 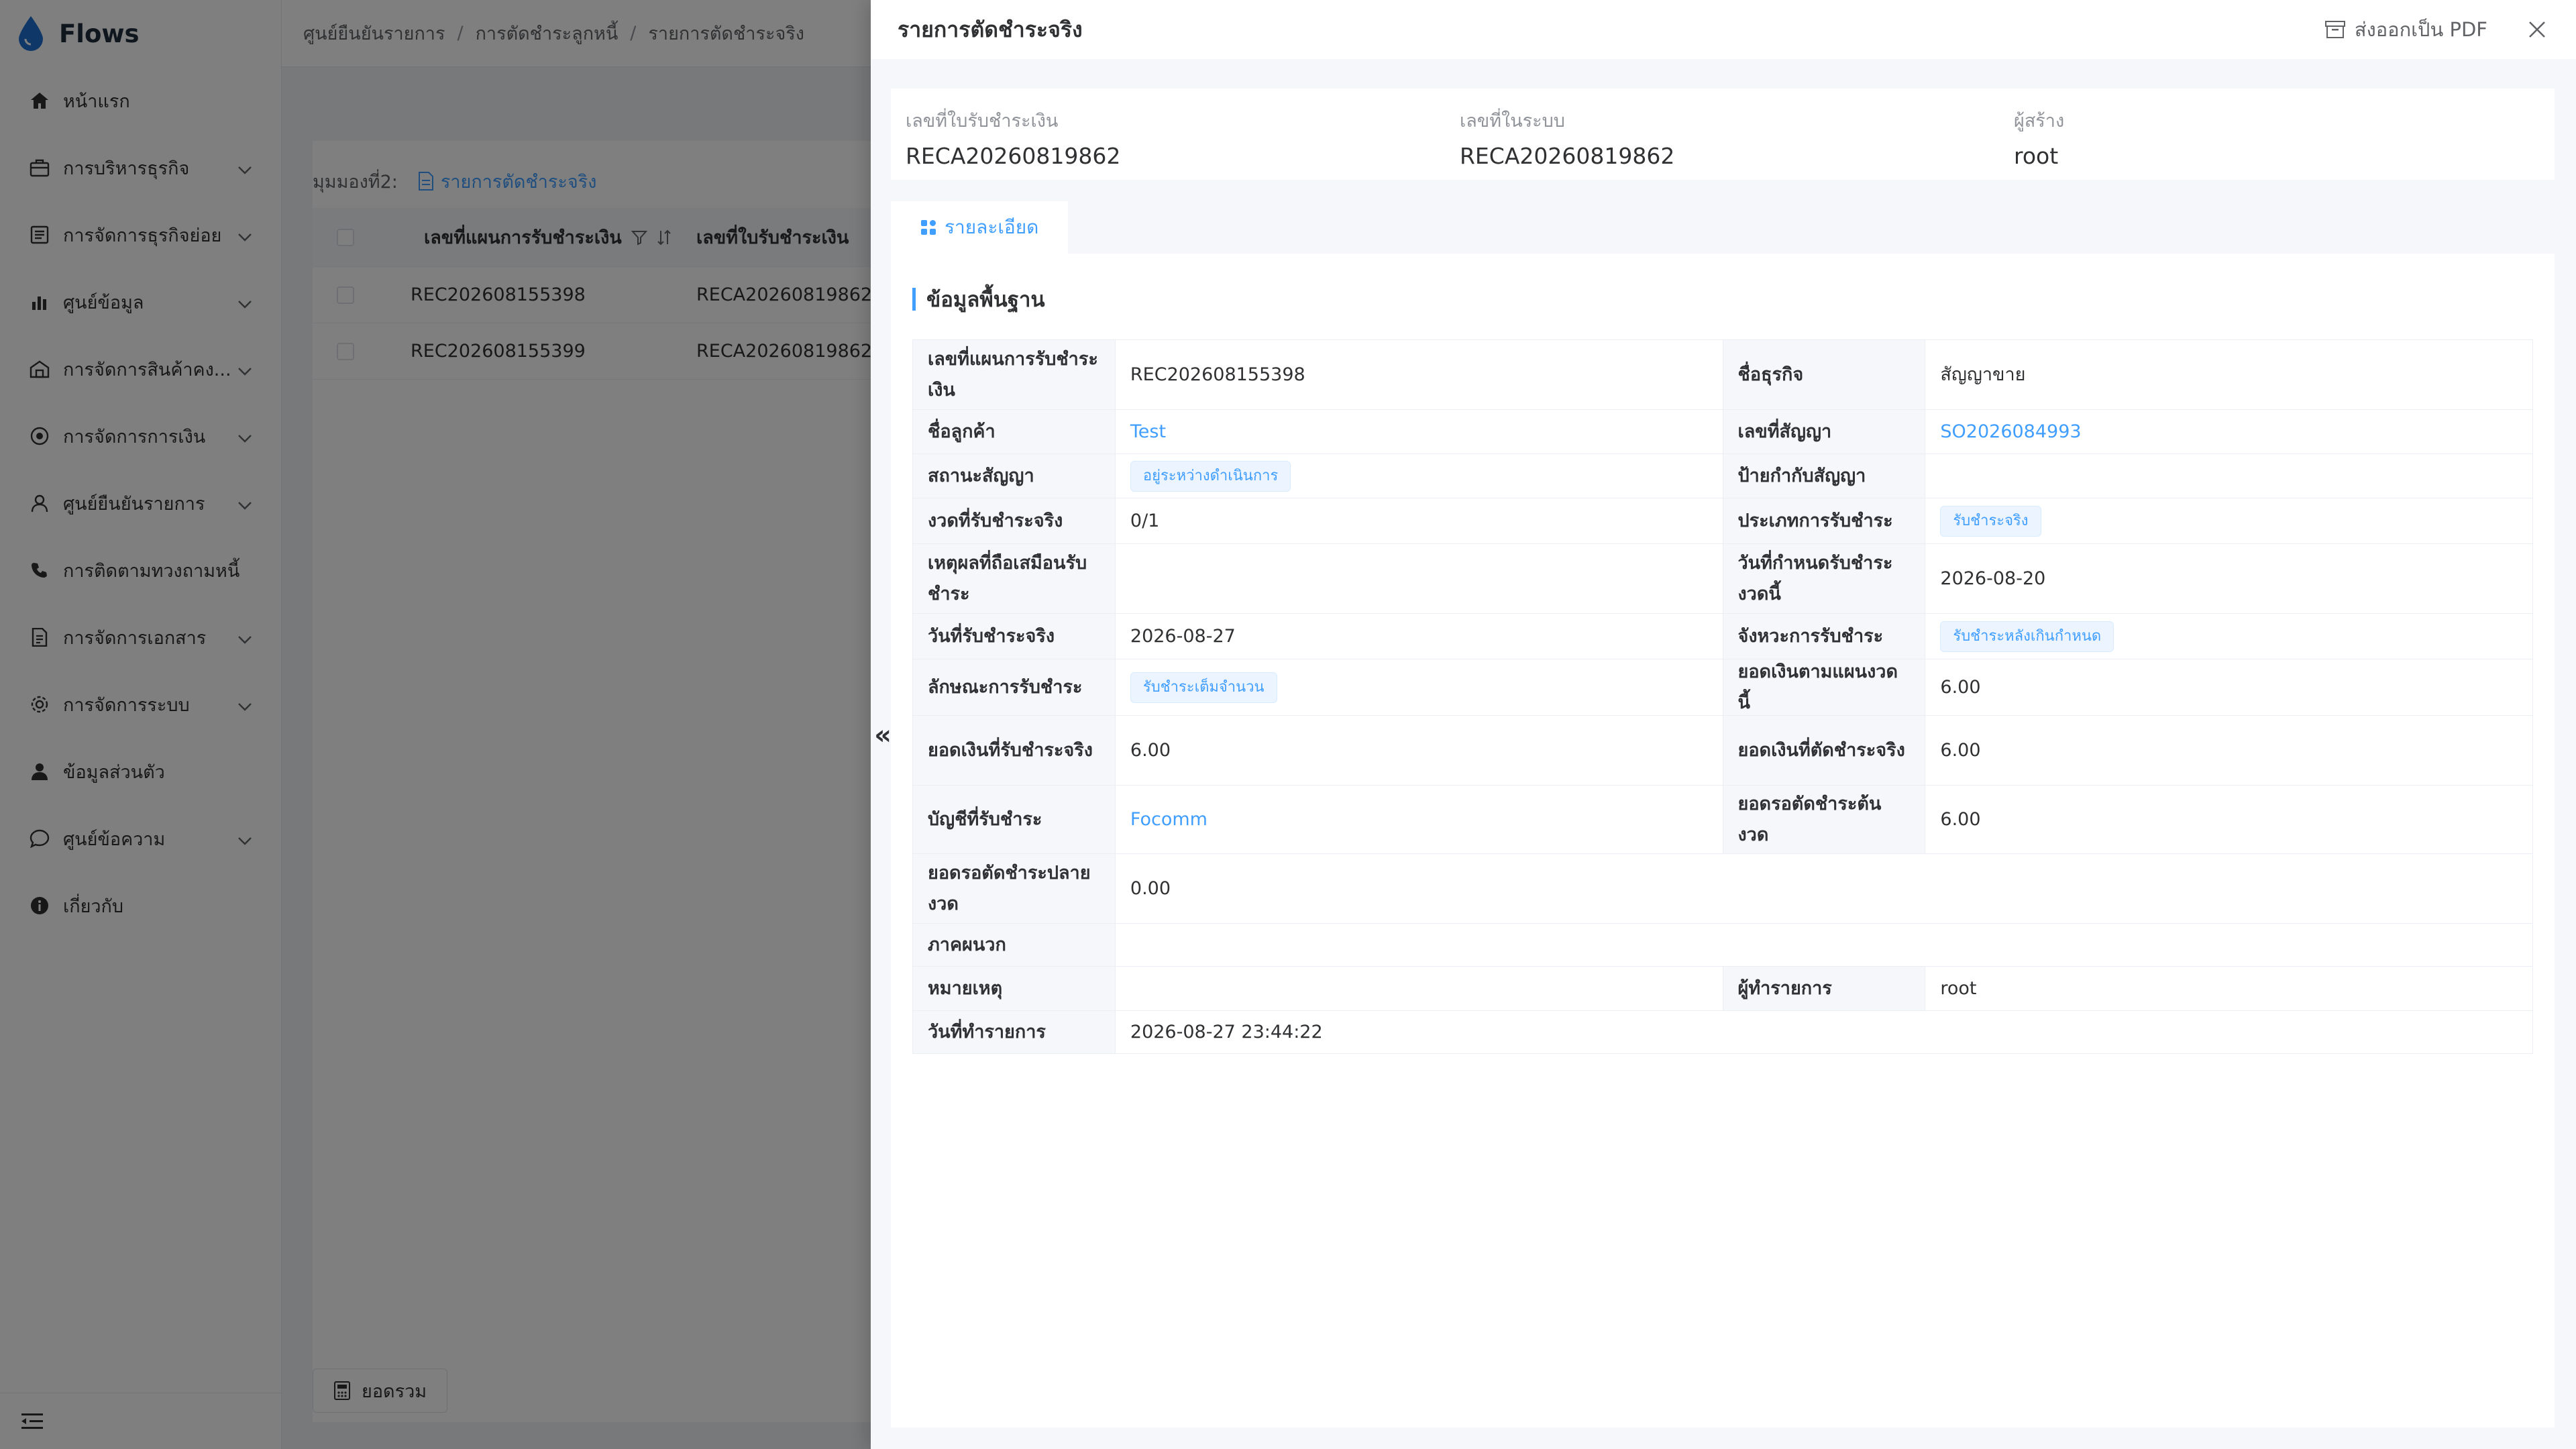 I want to click on field-value: 0/1, so click(x=1419, y=521).